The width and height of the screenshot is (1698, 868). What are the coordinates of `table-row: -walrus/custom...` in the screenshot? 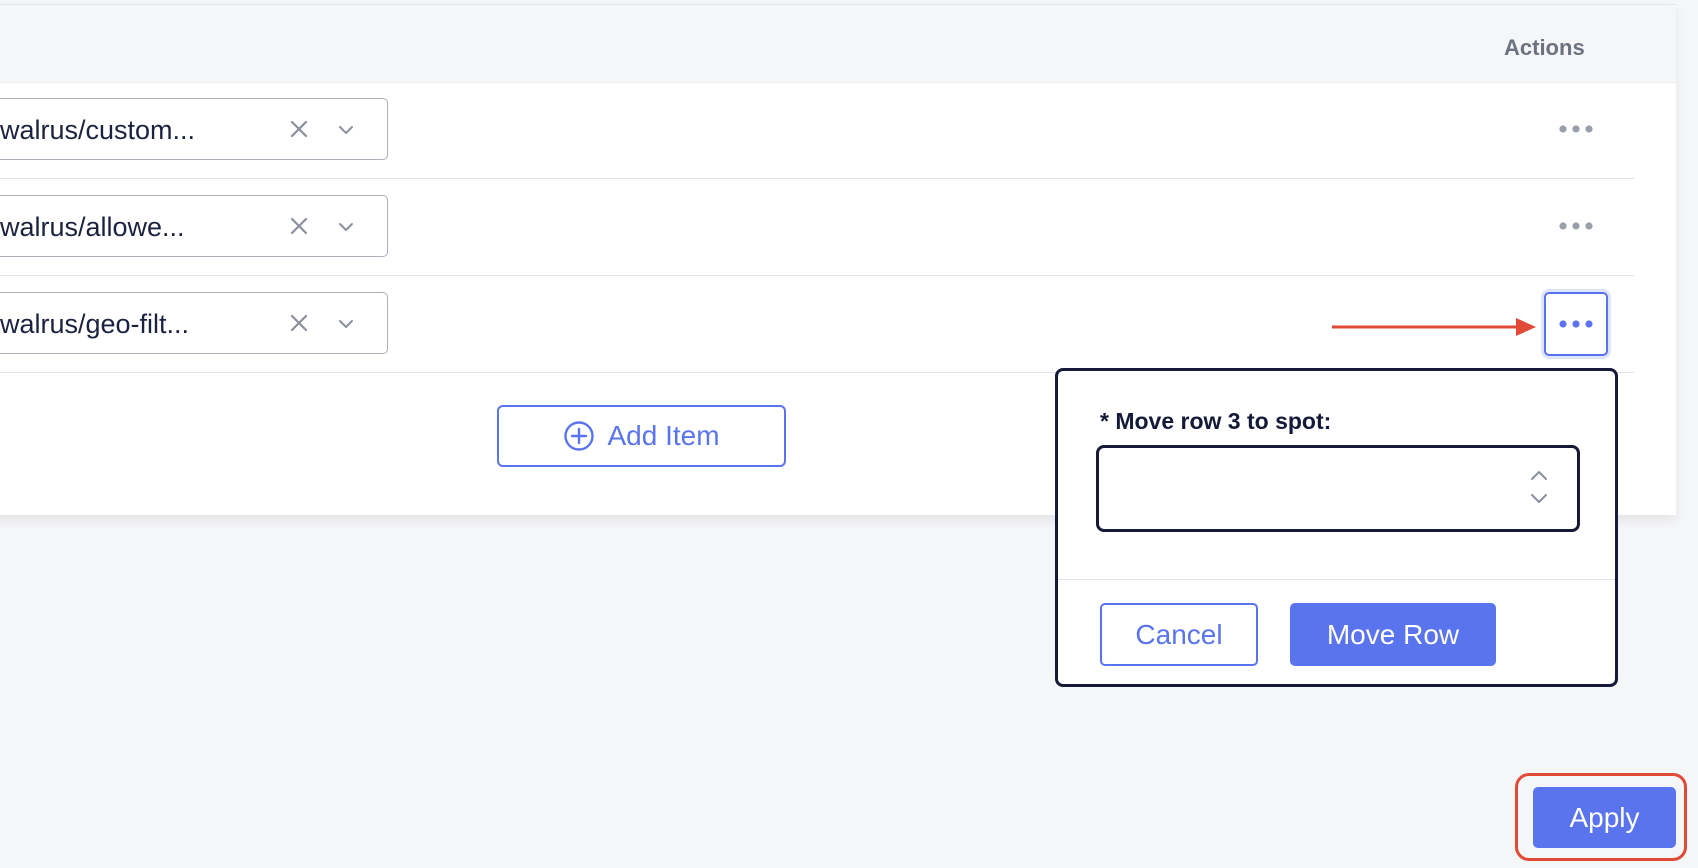 It's located at (817, 130).